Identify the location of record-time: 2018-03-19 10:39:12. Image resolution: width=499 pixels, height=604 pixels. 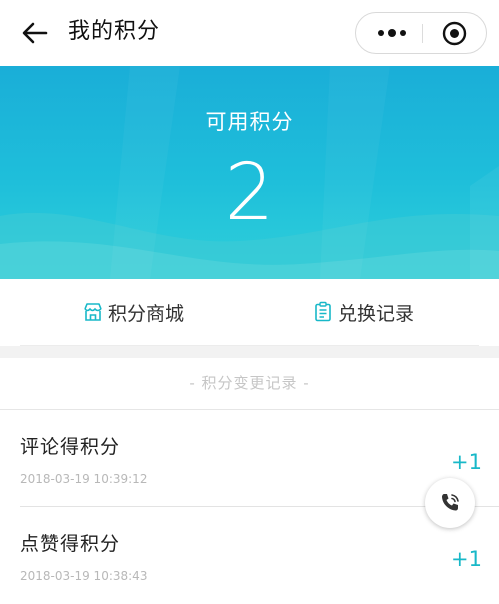
(84, 479).